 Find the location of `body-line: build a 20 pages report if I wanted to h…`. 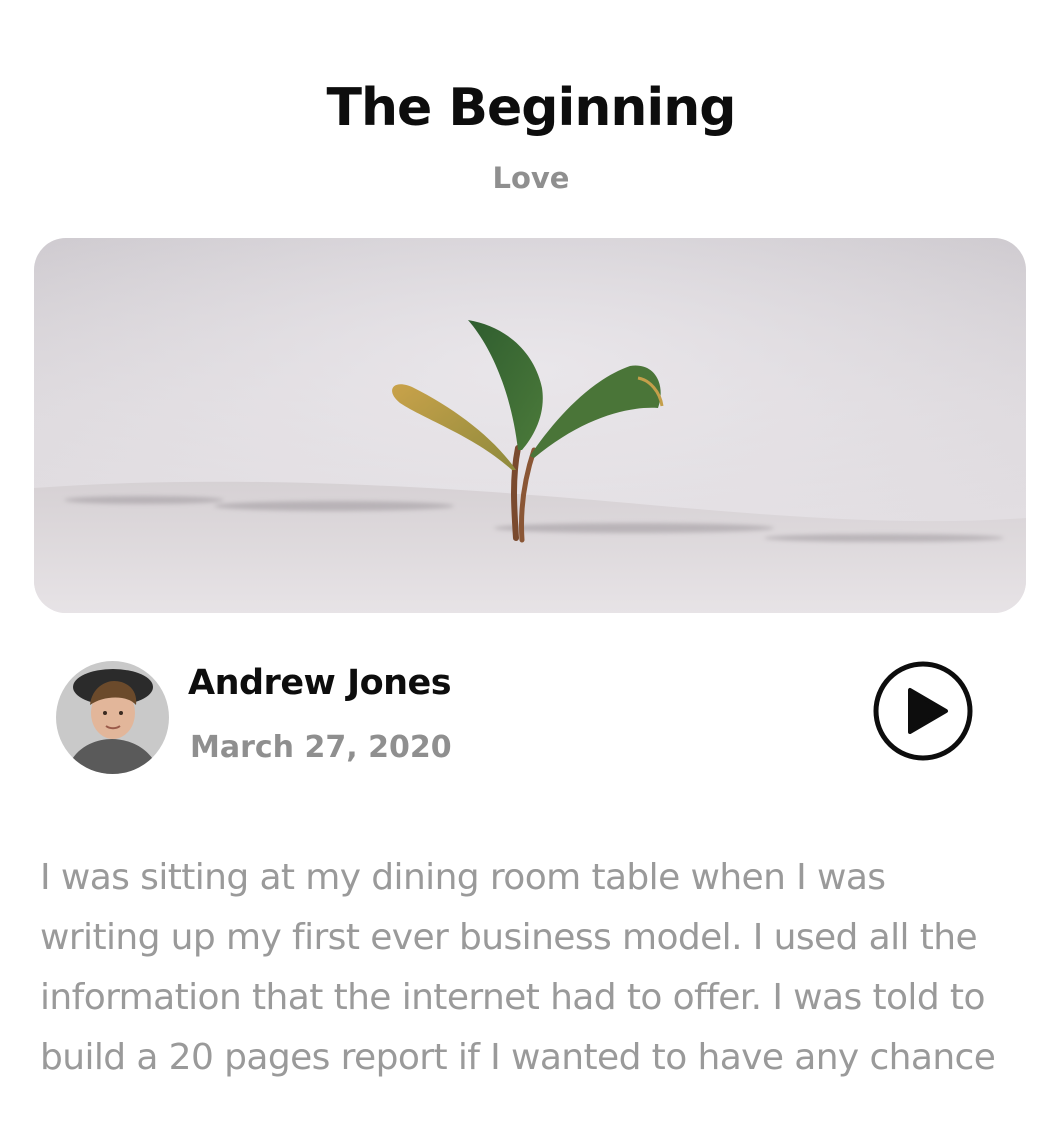

body-line: build a 20 pages report if I wanted to h… is located at coordinates (518, 1057).